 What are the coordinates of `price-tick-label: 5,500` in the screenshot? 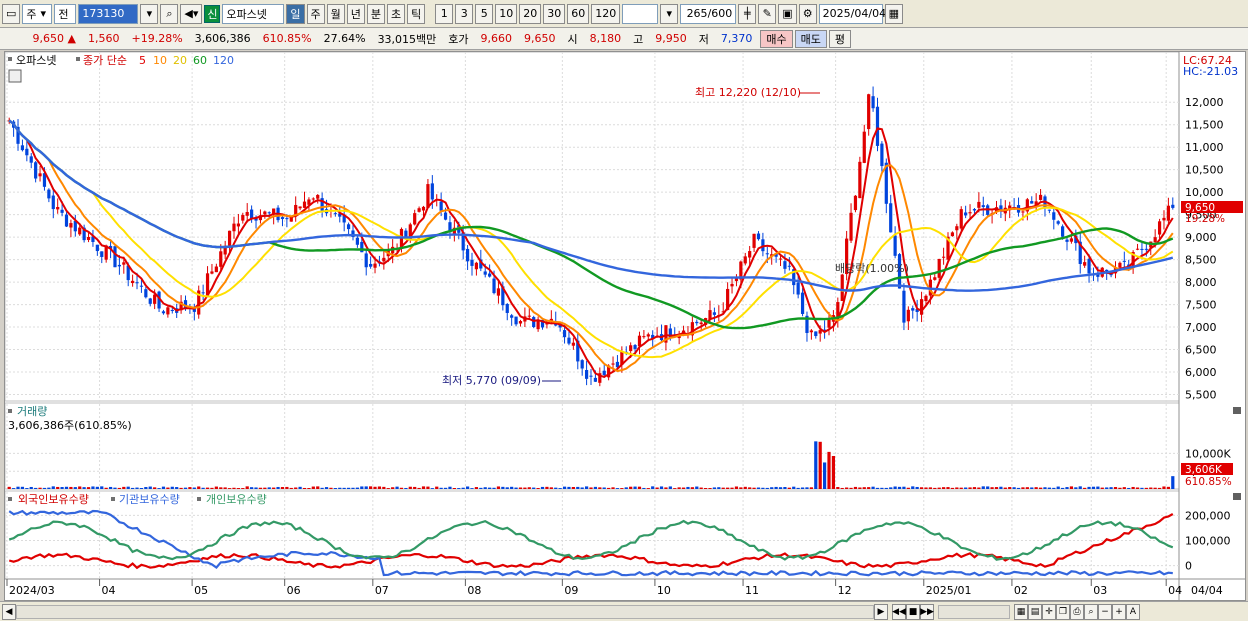 It's located at (1201, 395).